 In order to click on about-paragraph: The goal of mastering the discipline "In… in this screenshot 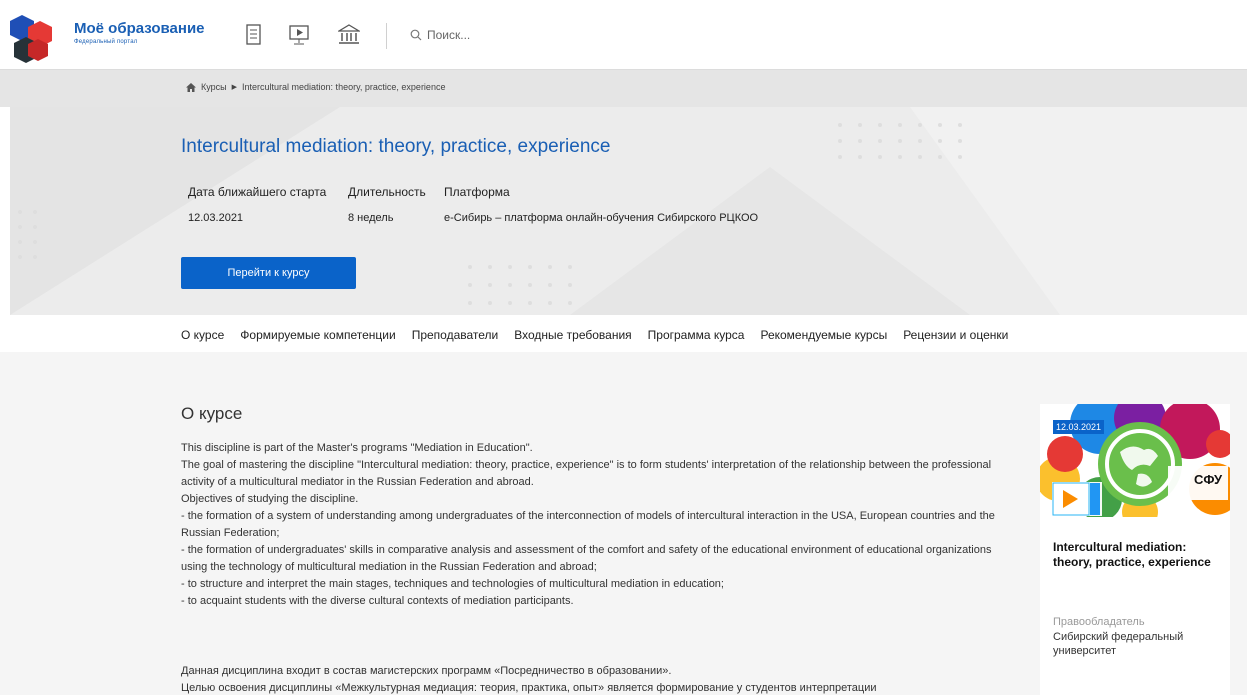, I will do `click(586, 473)`.